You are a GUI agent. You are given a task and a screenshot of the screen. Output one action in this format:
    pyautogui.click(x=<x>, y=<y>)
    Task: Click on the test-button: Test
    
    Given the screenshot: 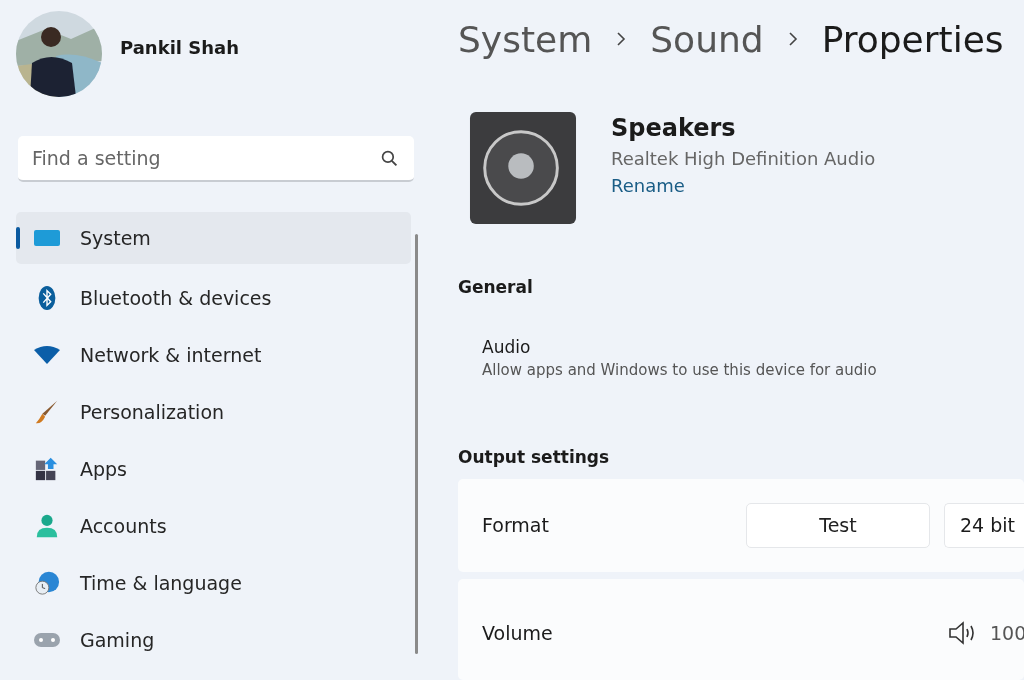 What is the action you would take?
    pyautogui.click(x=838, y=525)
    